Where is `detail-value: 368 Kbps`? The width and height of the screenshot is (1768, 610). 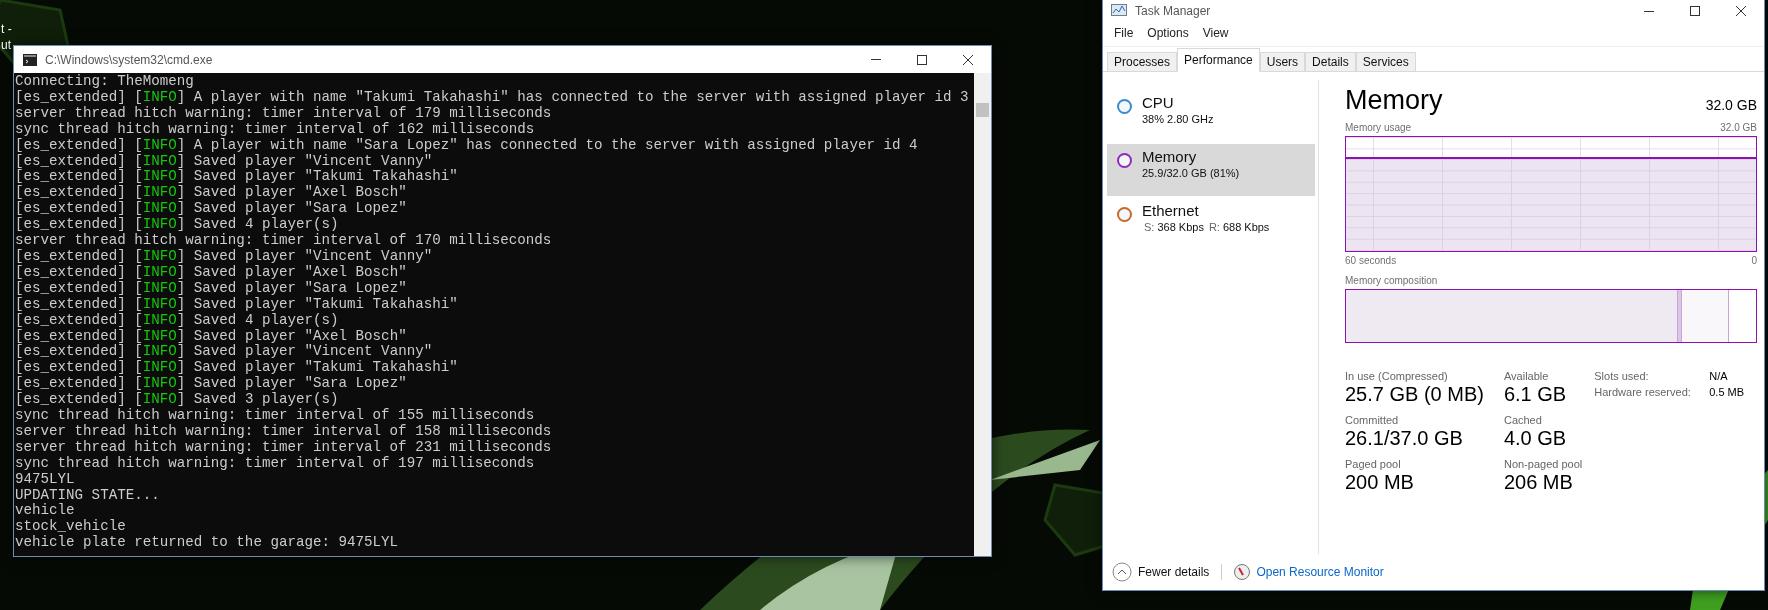
detail-value: 368 Kbps is located at coordinates (1180, 227).